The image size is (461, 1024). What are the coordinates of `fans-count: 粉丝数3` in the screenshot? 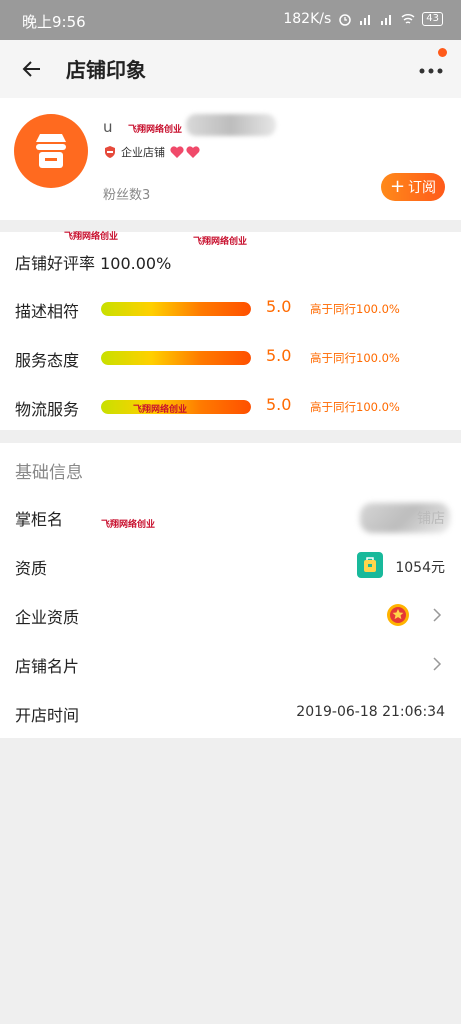 It's located at (127, 195).